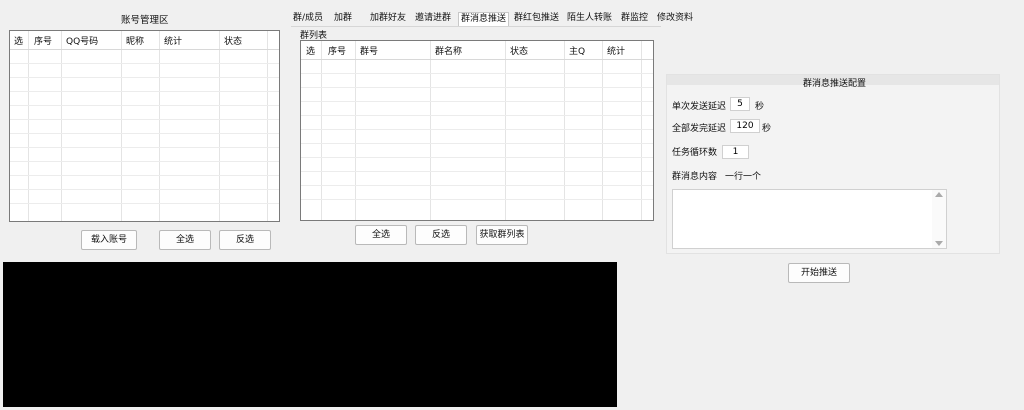 The width and height of the screenshot is (1024, 410). I want to click on tab-group-message-push: 群消息推送, so click(484, 19).